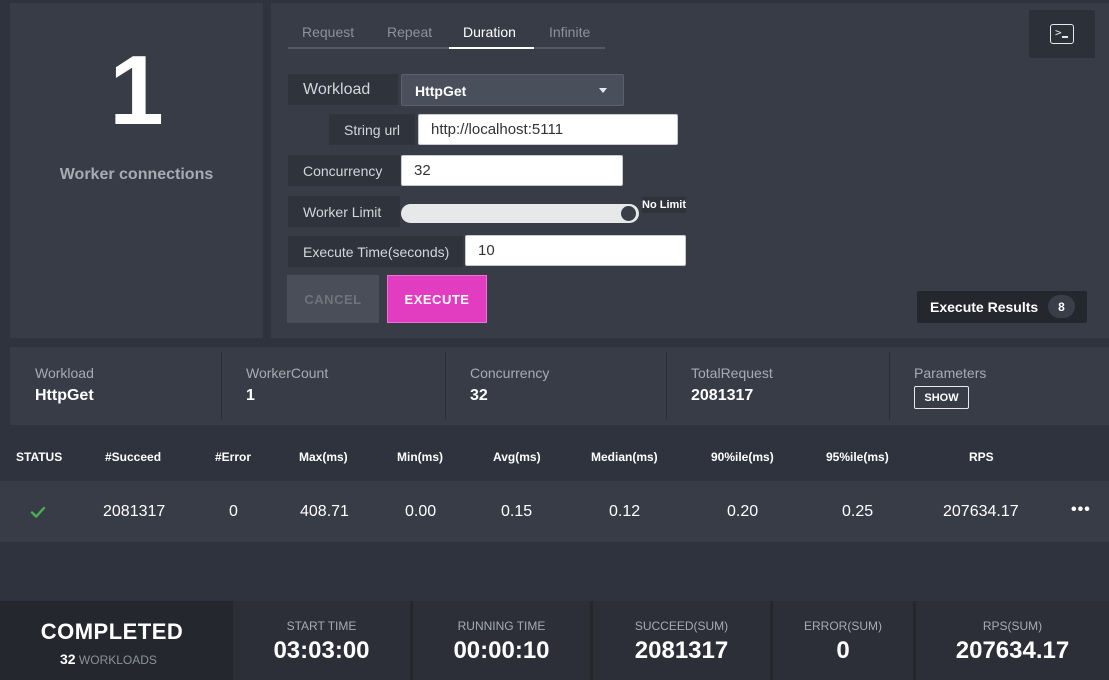 The width and height of the screenshot is (1109, 680). I want to click on mode-tabs: Request Repeat Duration Infinite, so click(446, 34).